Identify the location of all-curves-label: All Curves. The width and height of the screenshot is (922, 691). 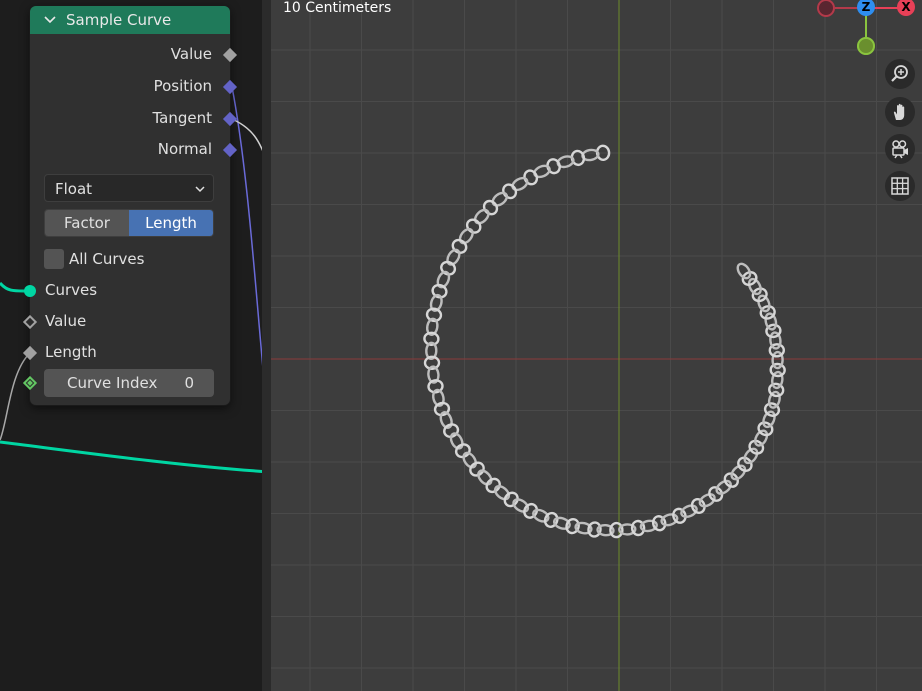
(107, 259).